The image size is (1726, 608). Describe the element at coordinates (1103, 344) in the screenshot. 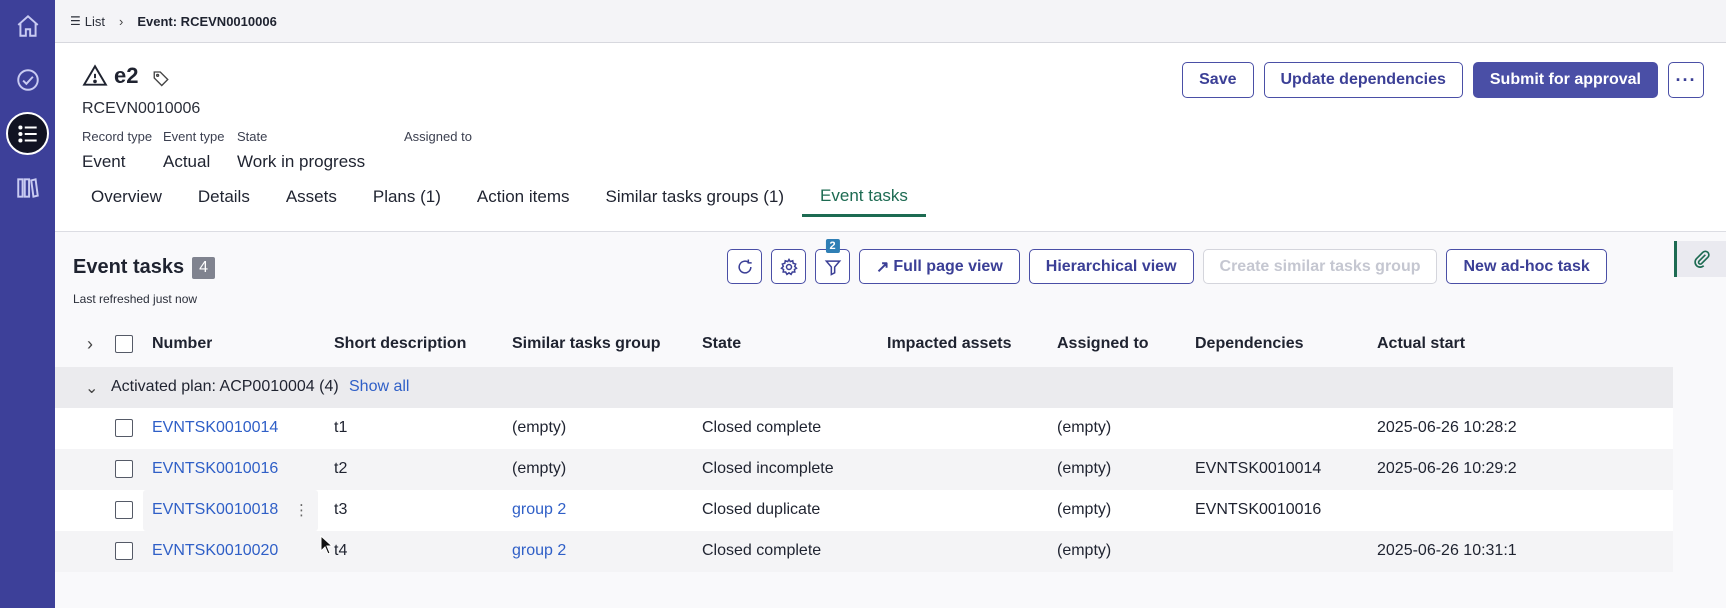

I see `column-header-assigned-to: Assigned to` at that location.